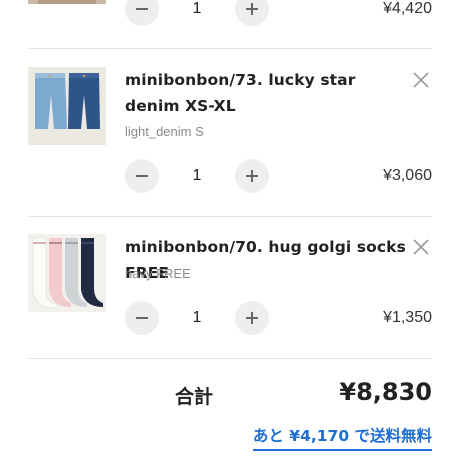 The width and height of the screenshot is (460, 460). What do you see at coordinates (342, 437) in the screenshot?
I see `free-shipping-link: あと ¥4,170 で送料無料` at bounding box center [342, 437].